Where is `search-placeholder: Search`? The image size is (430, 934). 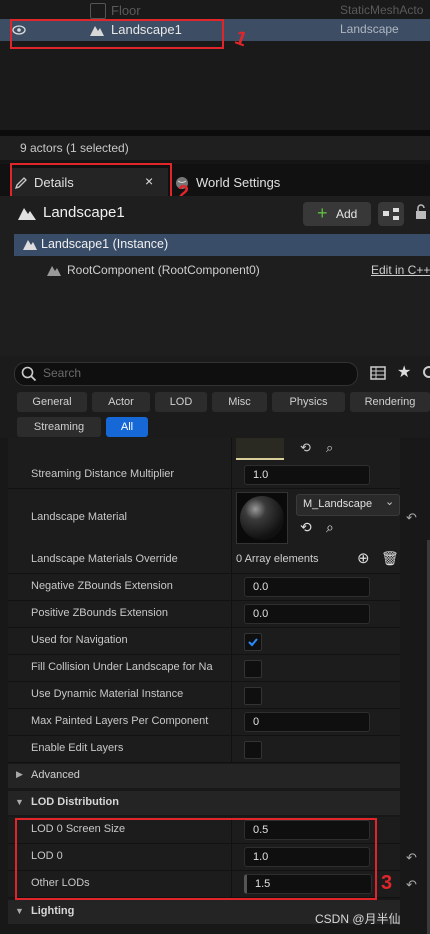 search-placeholder: Search is located at coordinates (62, 373).